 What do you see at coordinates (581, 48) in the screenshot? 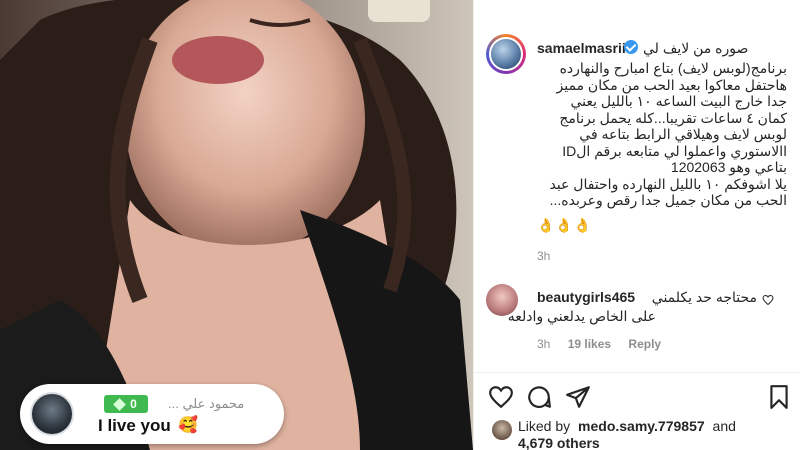
I see `author-username: samaelmasrii` at bounding box center [581, 48].